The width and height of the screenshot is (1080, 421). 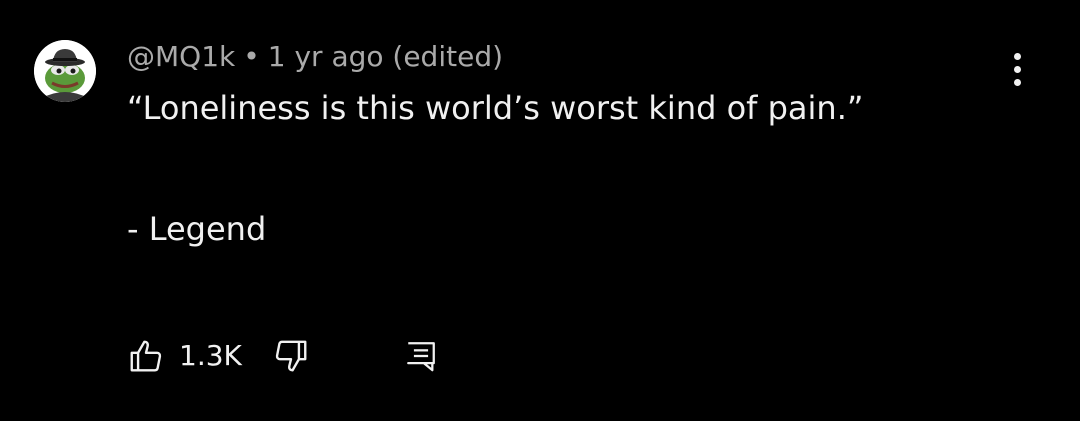 I want to click on comment-actions: 1.3K, so click(x=282, y=356).